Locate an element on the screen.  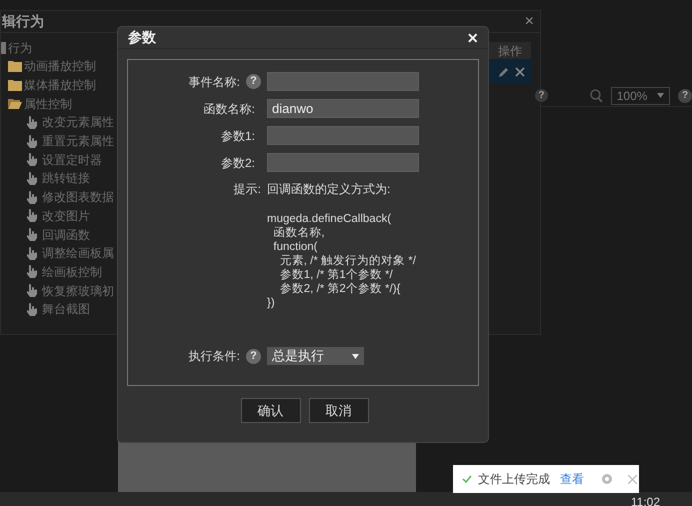
code-line: 元素, /* 触发行为的对象 */ is located at coordinates (347, 261).